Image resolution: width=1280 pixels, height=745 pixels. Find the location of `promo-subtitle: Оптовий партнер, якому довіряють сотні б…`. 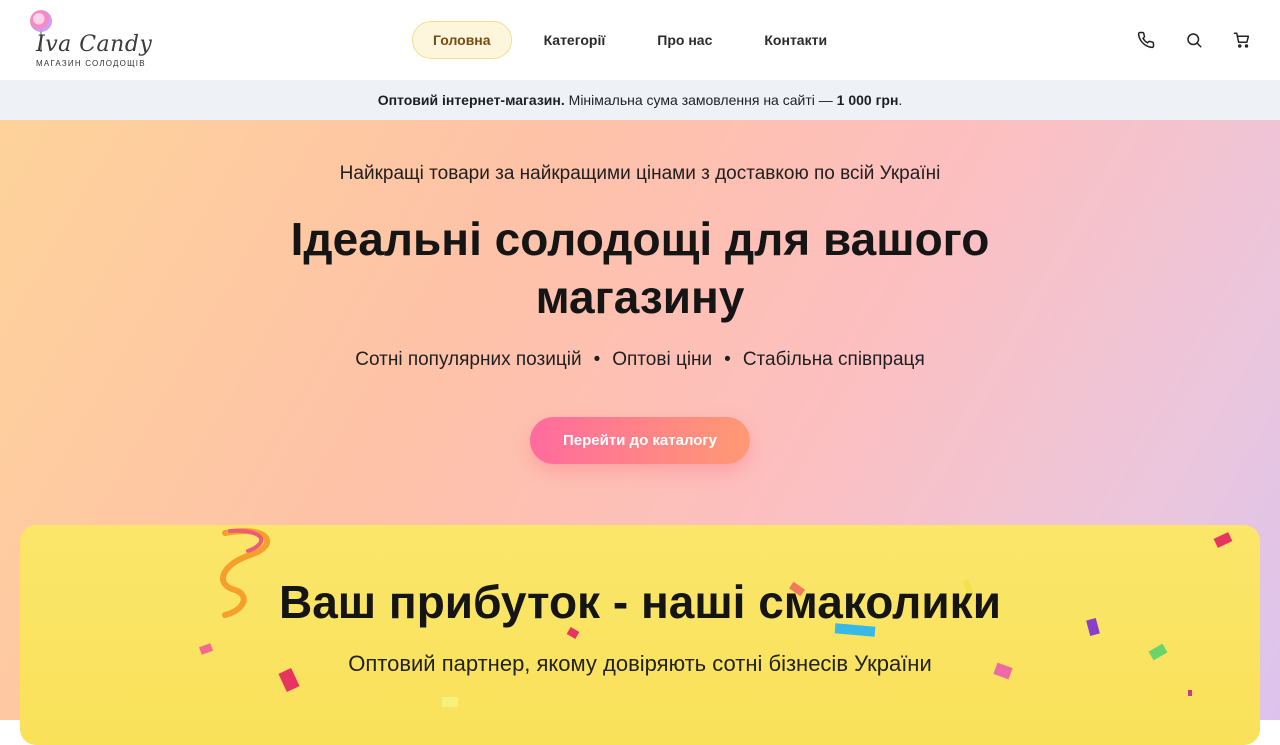

promo-subtitle: Оптовий партнер, якому довіряють сотні б… is located at coordinates (640, 663).